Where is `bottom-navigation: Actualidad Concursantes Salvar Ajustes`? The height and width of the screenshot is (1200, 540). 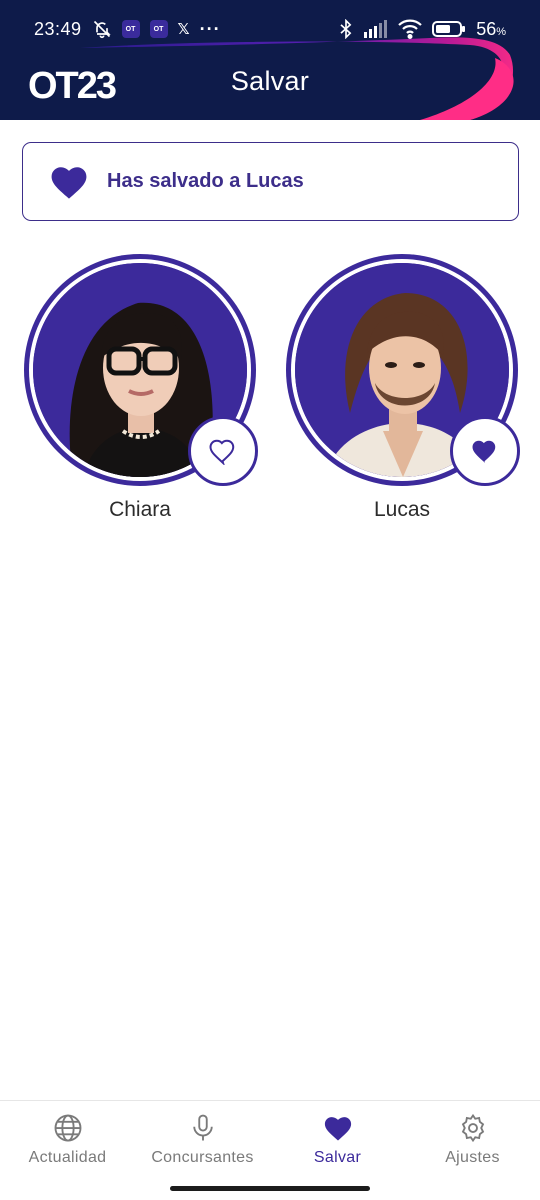
bottom-navigation: Actualidad Concursantes Salvar Ajustes is located at coordinates (270, 1150).